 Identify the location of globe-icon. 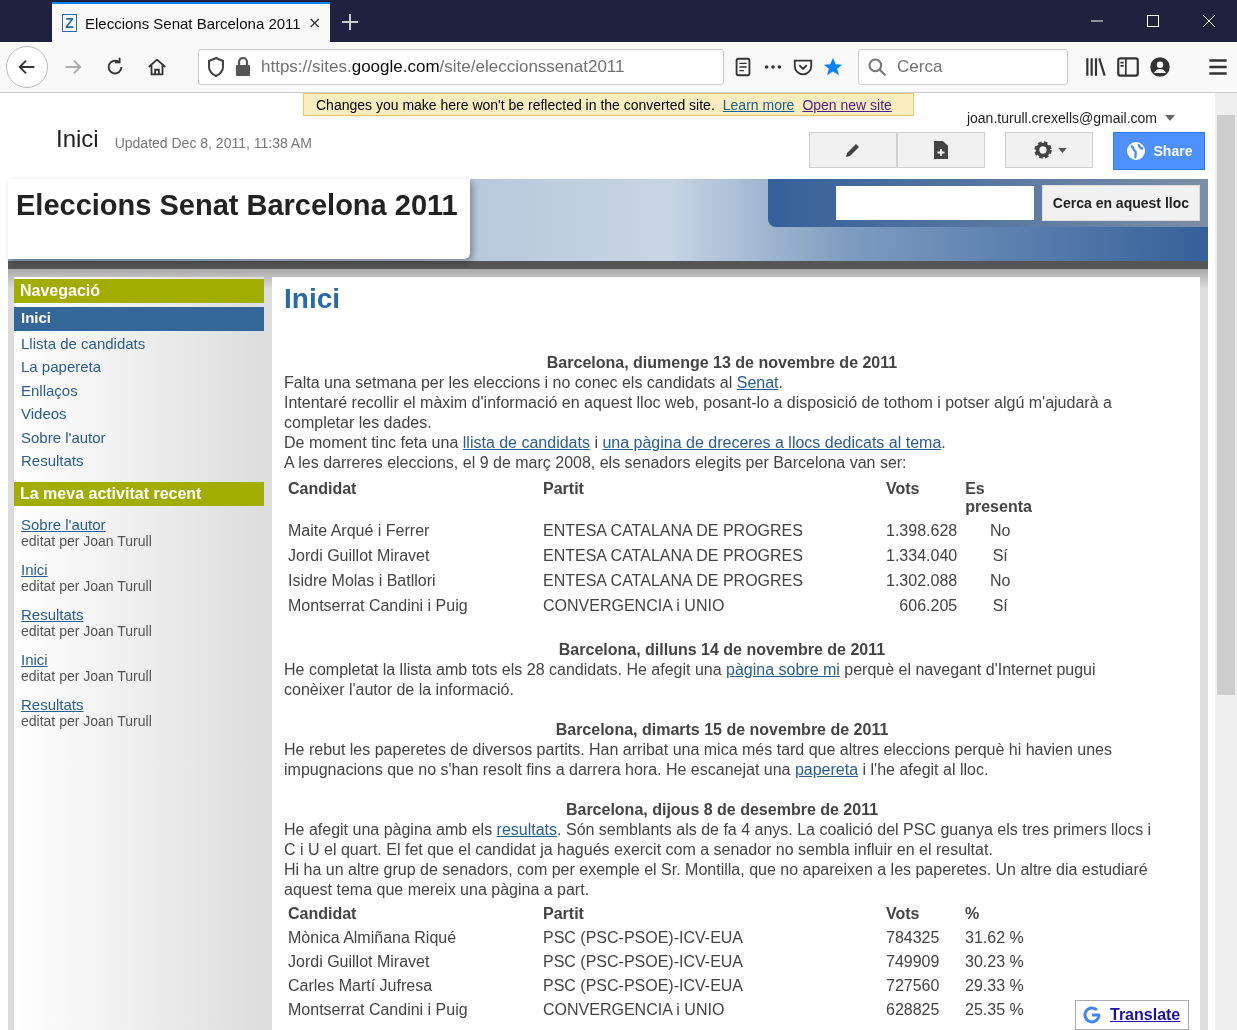
(1135, 151).